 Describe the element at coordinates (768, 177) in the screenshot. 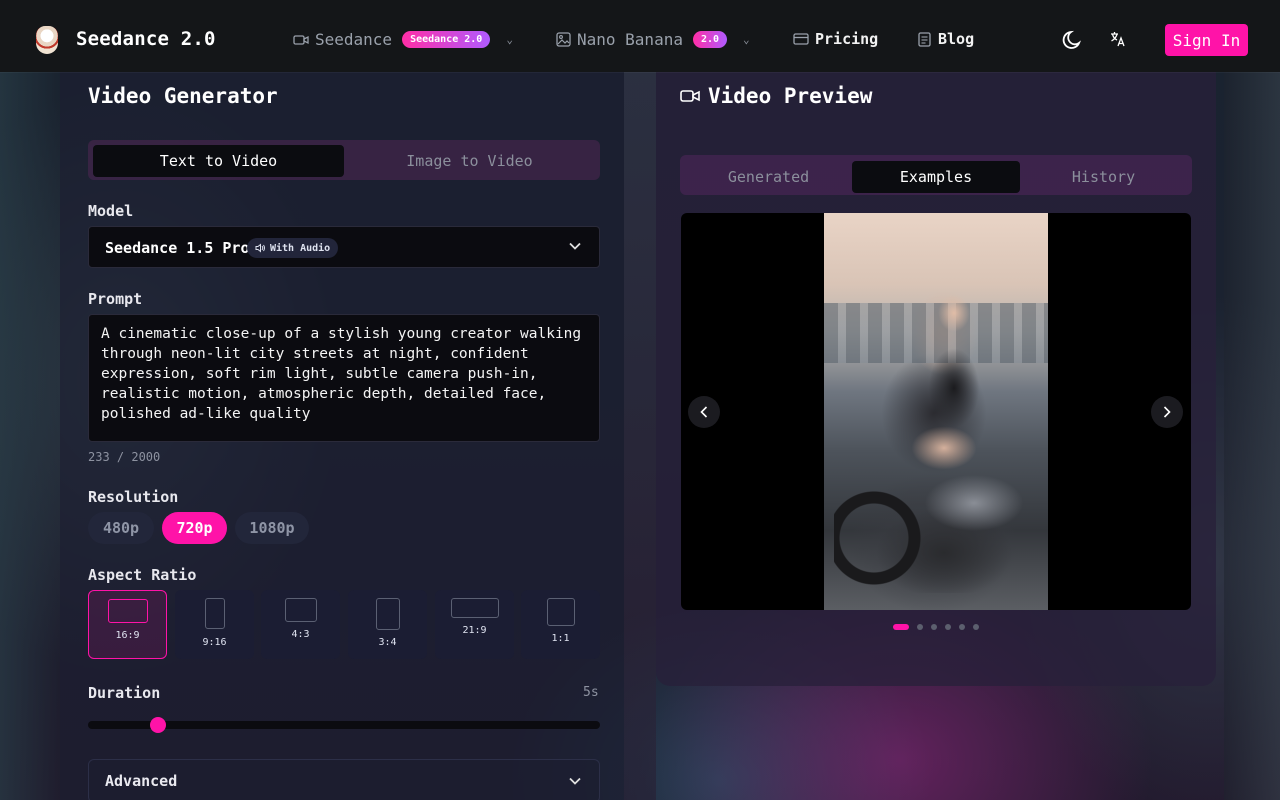

I see `tab-generated: Generated` at that location.